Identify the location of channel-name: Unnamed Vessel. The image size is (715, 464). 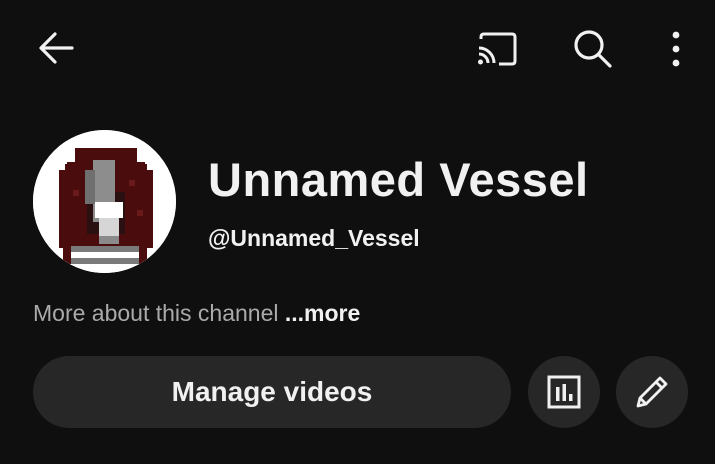
(398, 179).